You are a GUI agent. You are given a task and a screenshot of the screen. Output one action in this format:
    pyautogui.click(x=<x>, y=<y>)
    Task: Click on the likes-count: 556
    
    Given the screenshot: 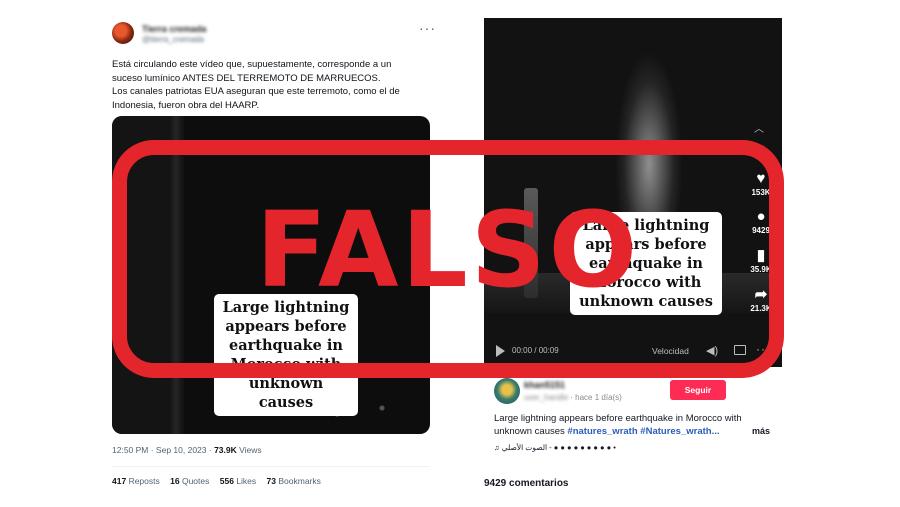 What is the action you would take?
    pyautogui.click(x=227, y=481)
    